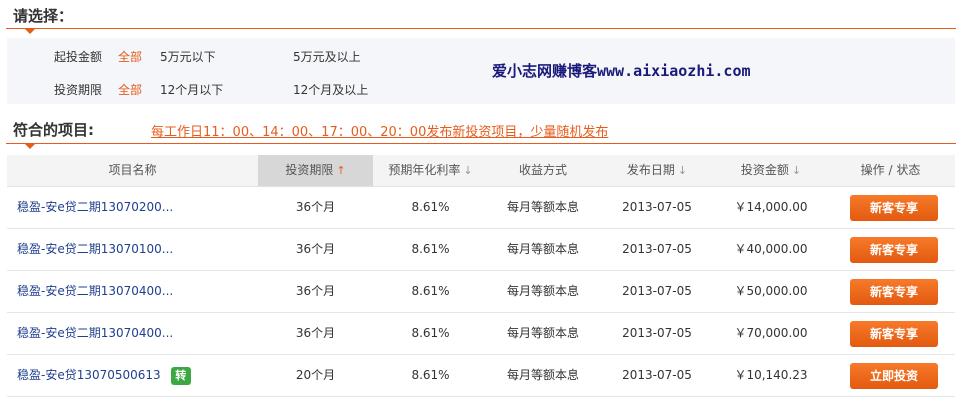 Image resolution: width=962 pixels, height=400 pixels. What do you see at coordinates (621, 71) in the screenshot?
I see `watermark-text: 爱小志网赚博客www.aixiaozhi.com` at bounding box center [621, 71].